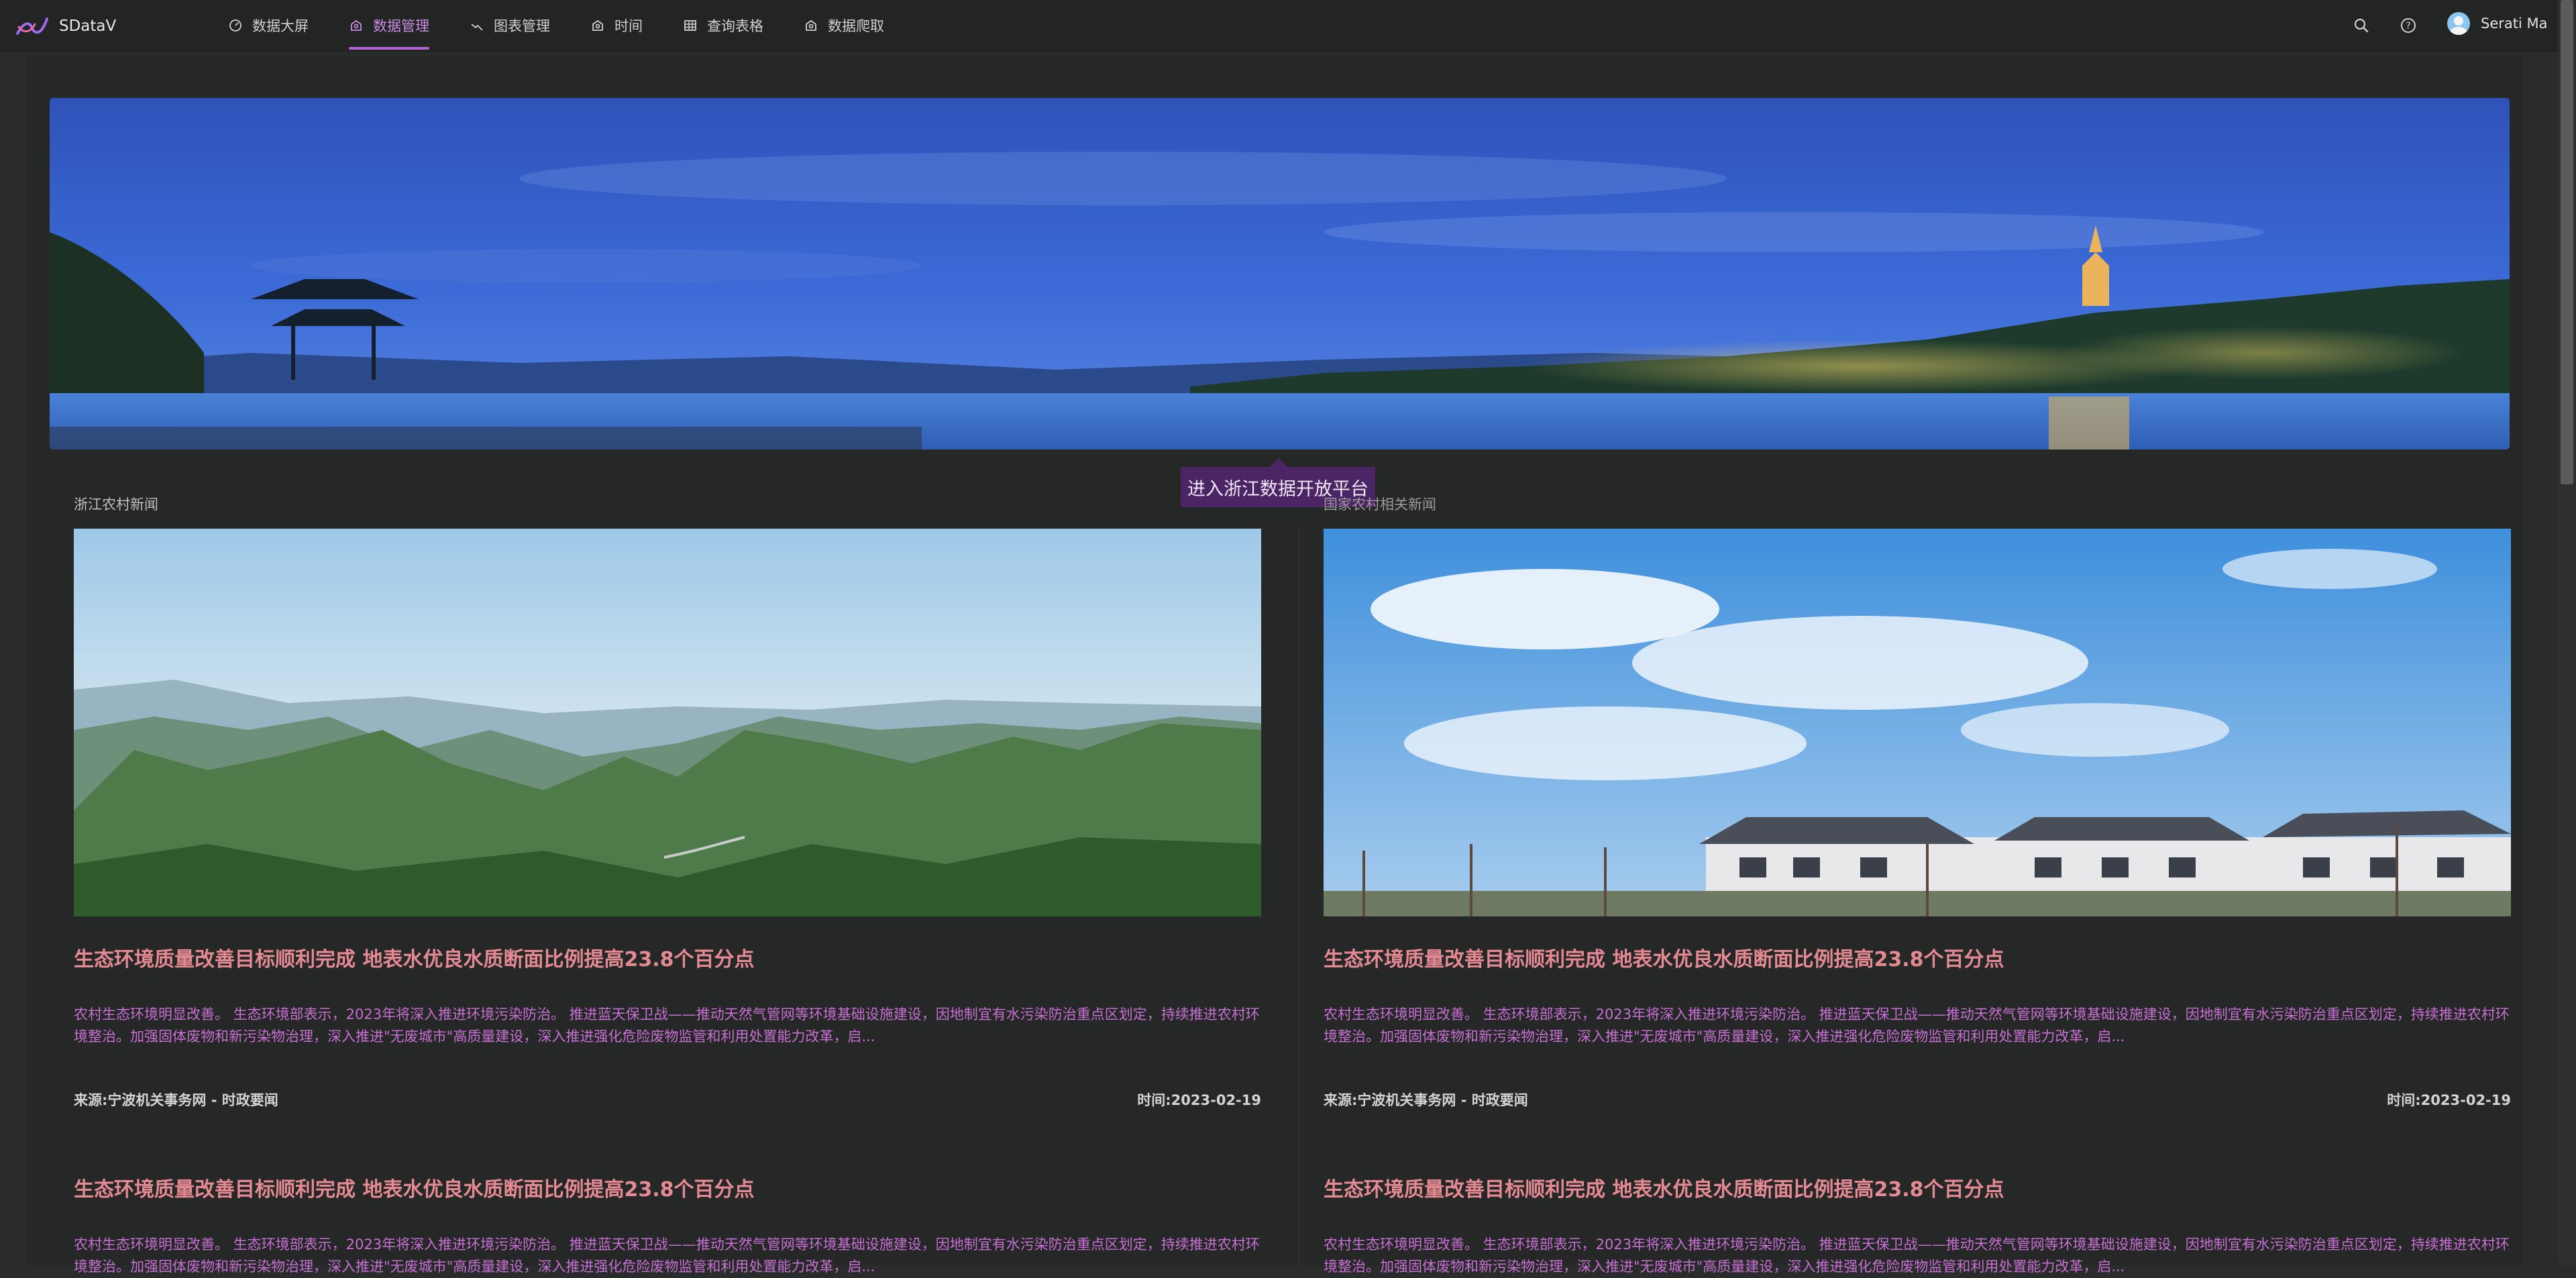 This screenshot has height=1278, width=2576. What do you see at coordinates (2514, 23) in the screenshot?
I see `user-name: Serati Ma` at bounding box center [2514, 23].